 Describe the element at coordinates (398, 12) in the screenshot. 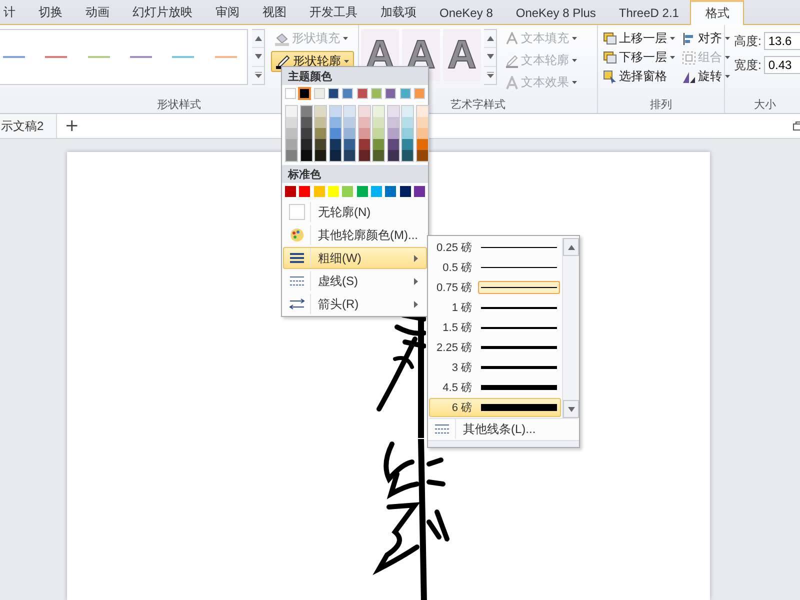

I see `ribbon-tab: 加载项` at that location.